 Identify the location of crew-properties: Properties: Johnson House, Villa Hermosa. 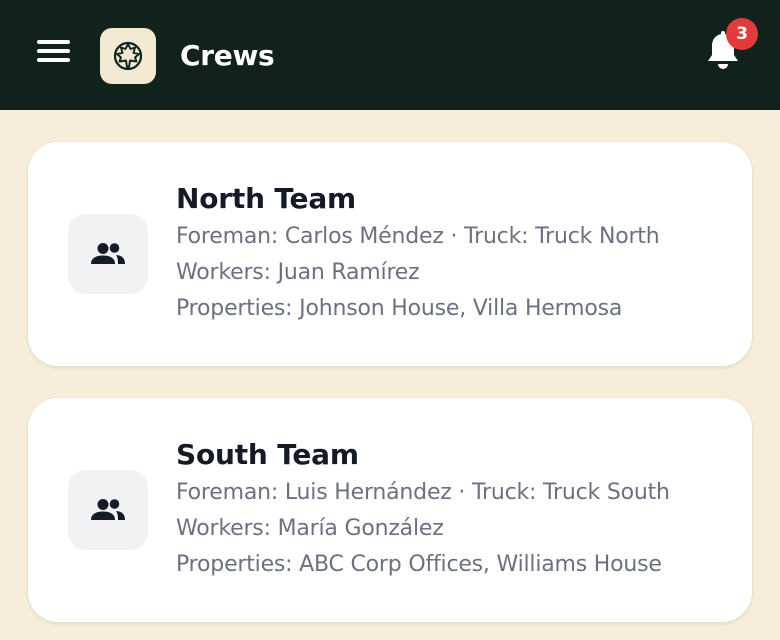
(399, 308).